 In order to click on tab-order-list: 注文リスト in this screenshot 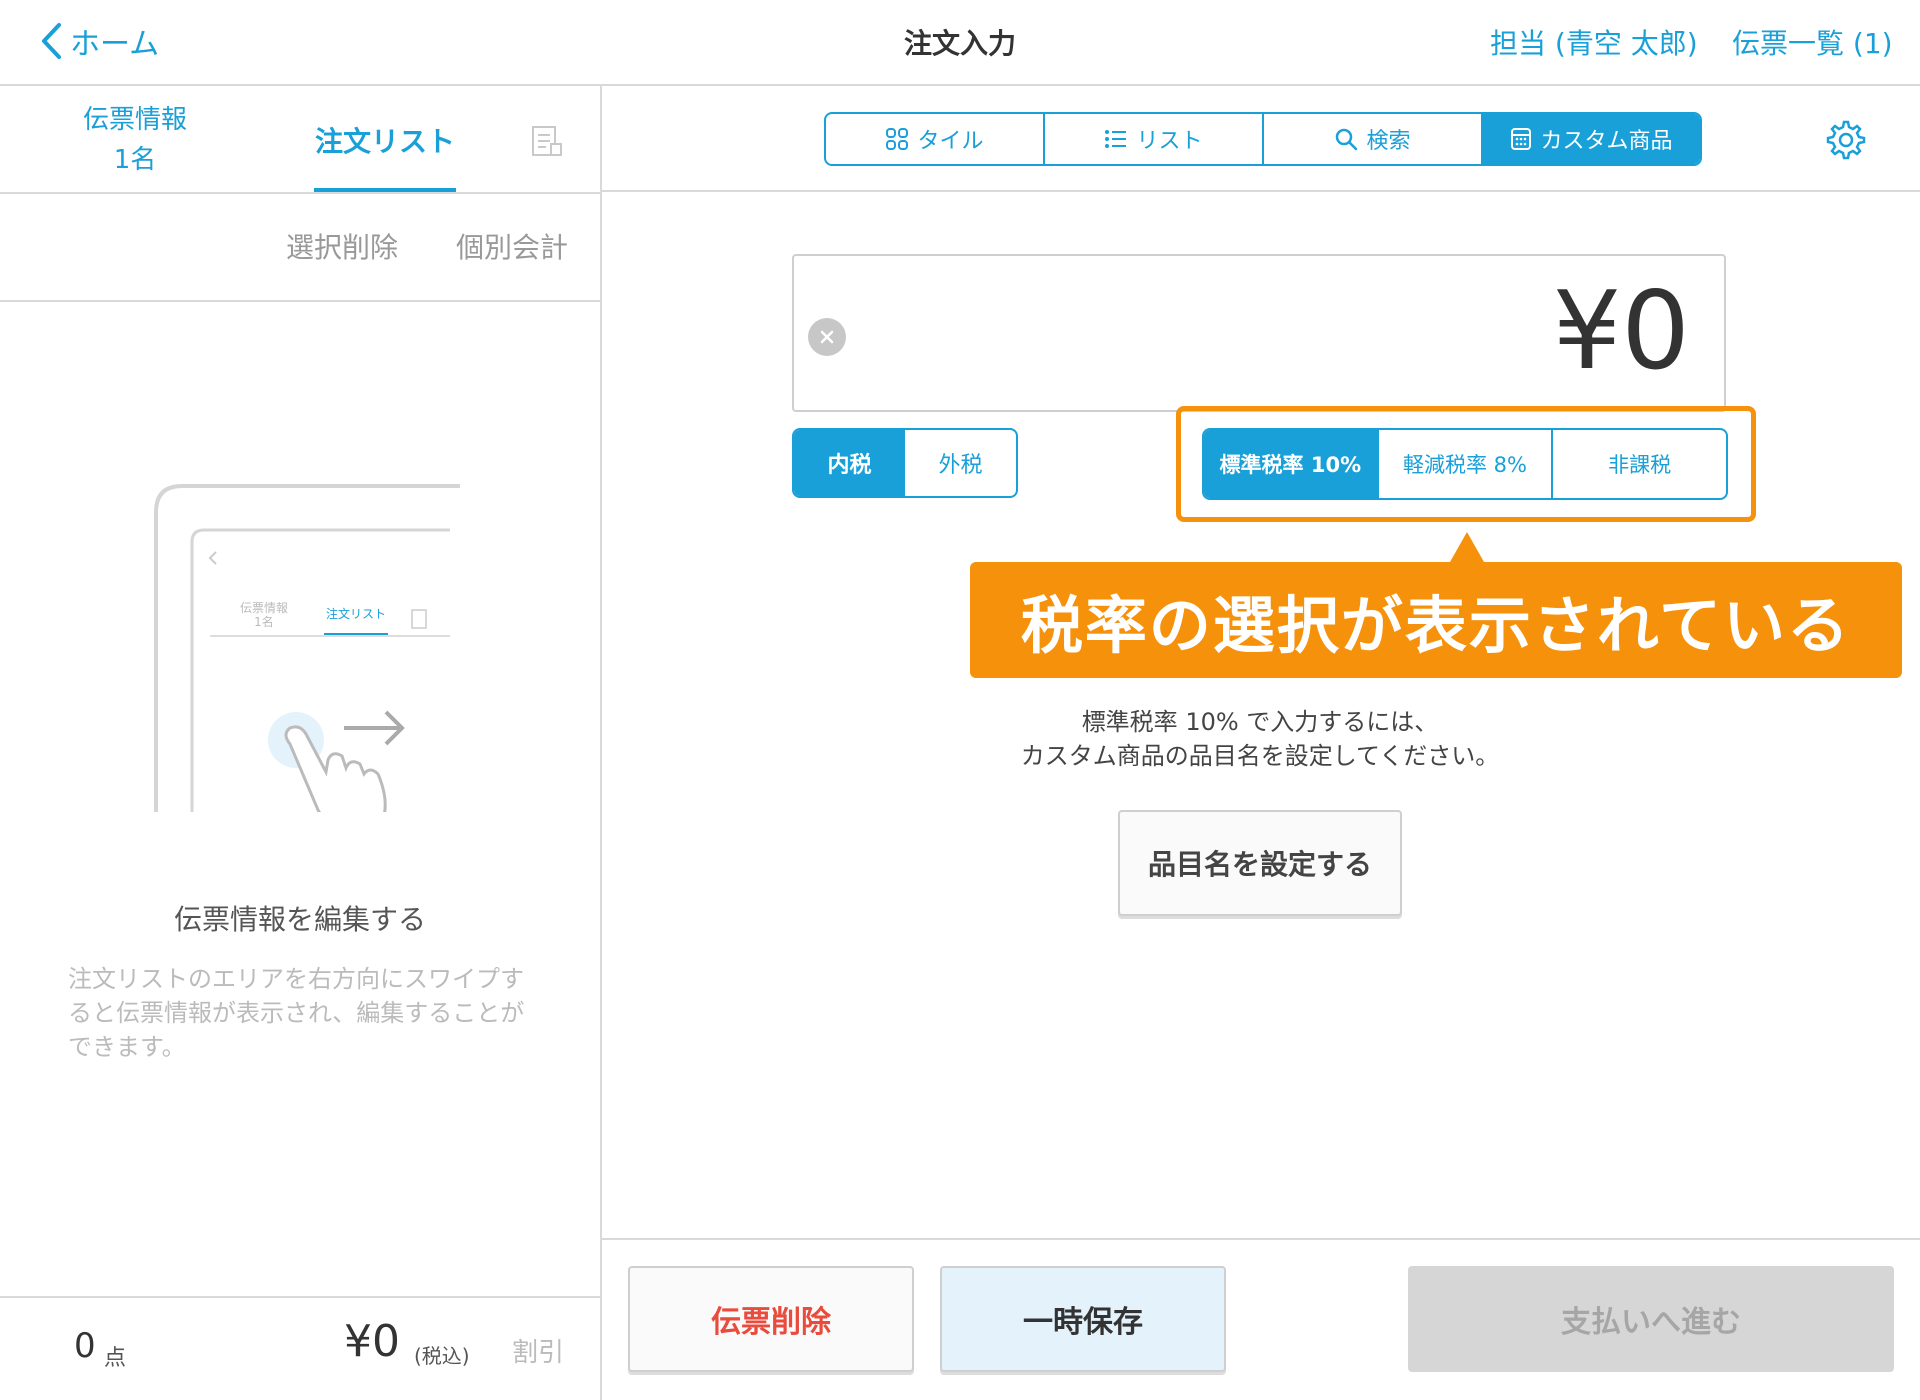, I will do `click(385, 140)`.